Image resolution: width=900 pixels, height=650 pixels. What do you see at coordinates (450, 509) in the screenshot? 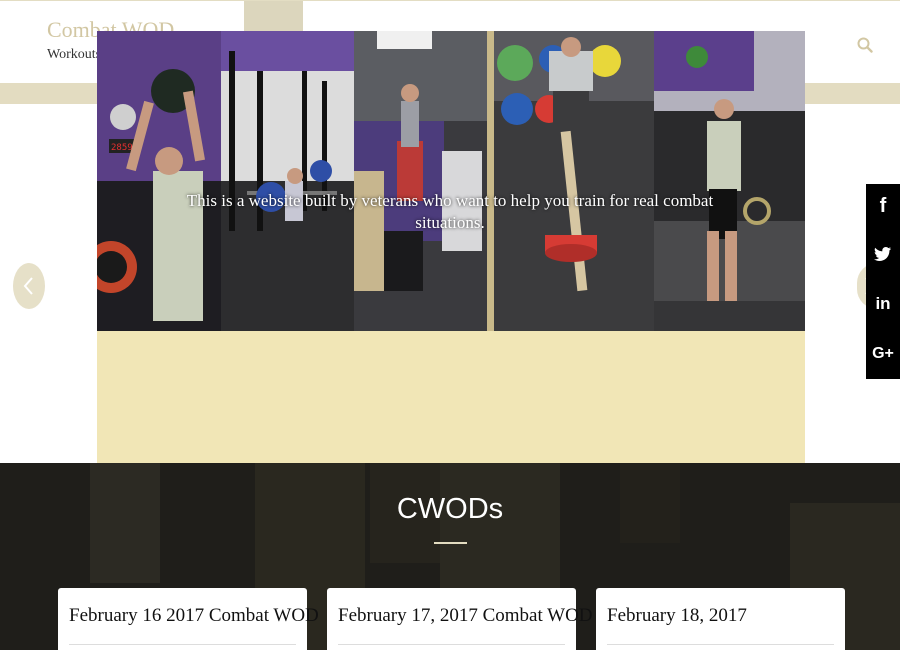
I see `section-title: CWODs` at bounding box center [450, 509].